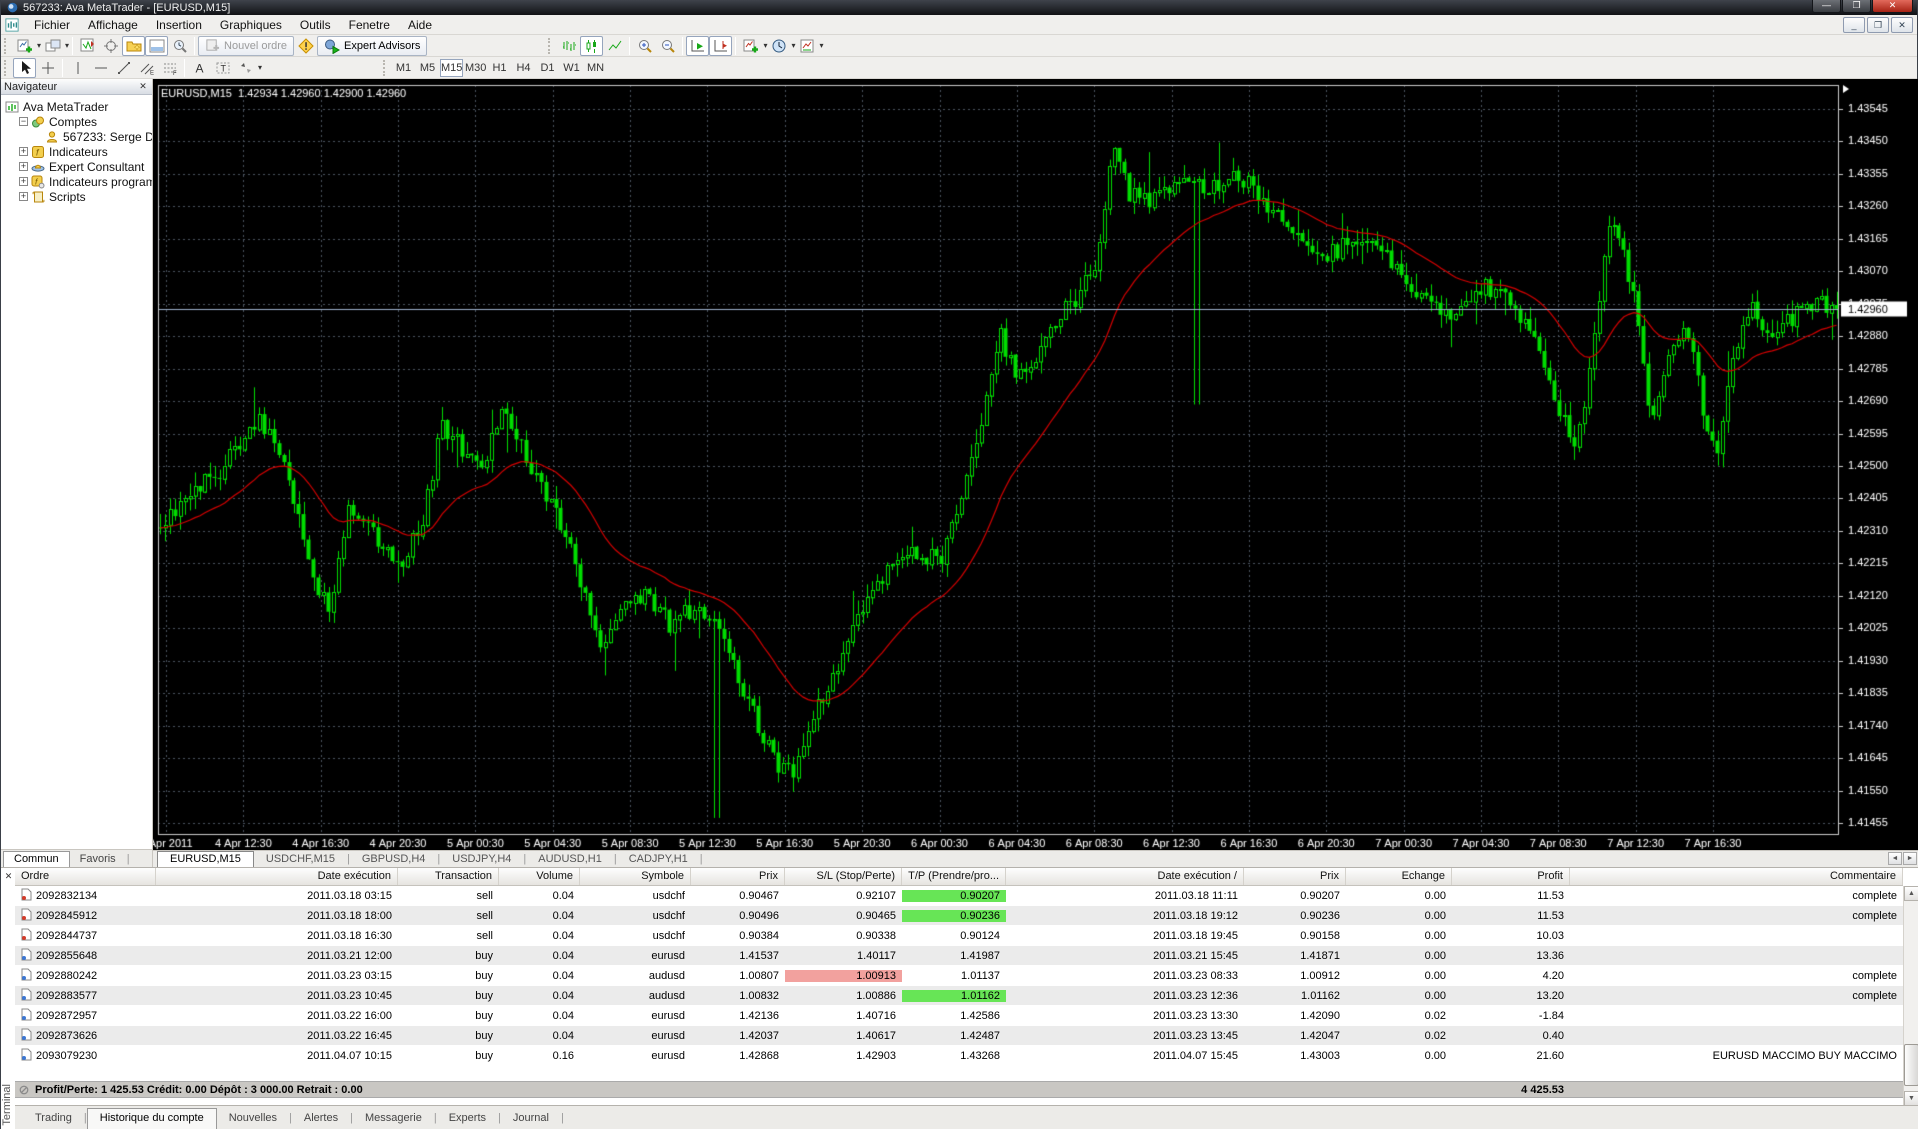 This screenshot has width=1918, height=1129. Describe the element at coordinates (475, 68) in the screenshot. I see `timeframe-m30-button: M30` at that location.